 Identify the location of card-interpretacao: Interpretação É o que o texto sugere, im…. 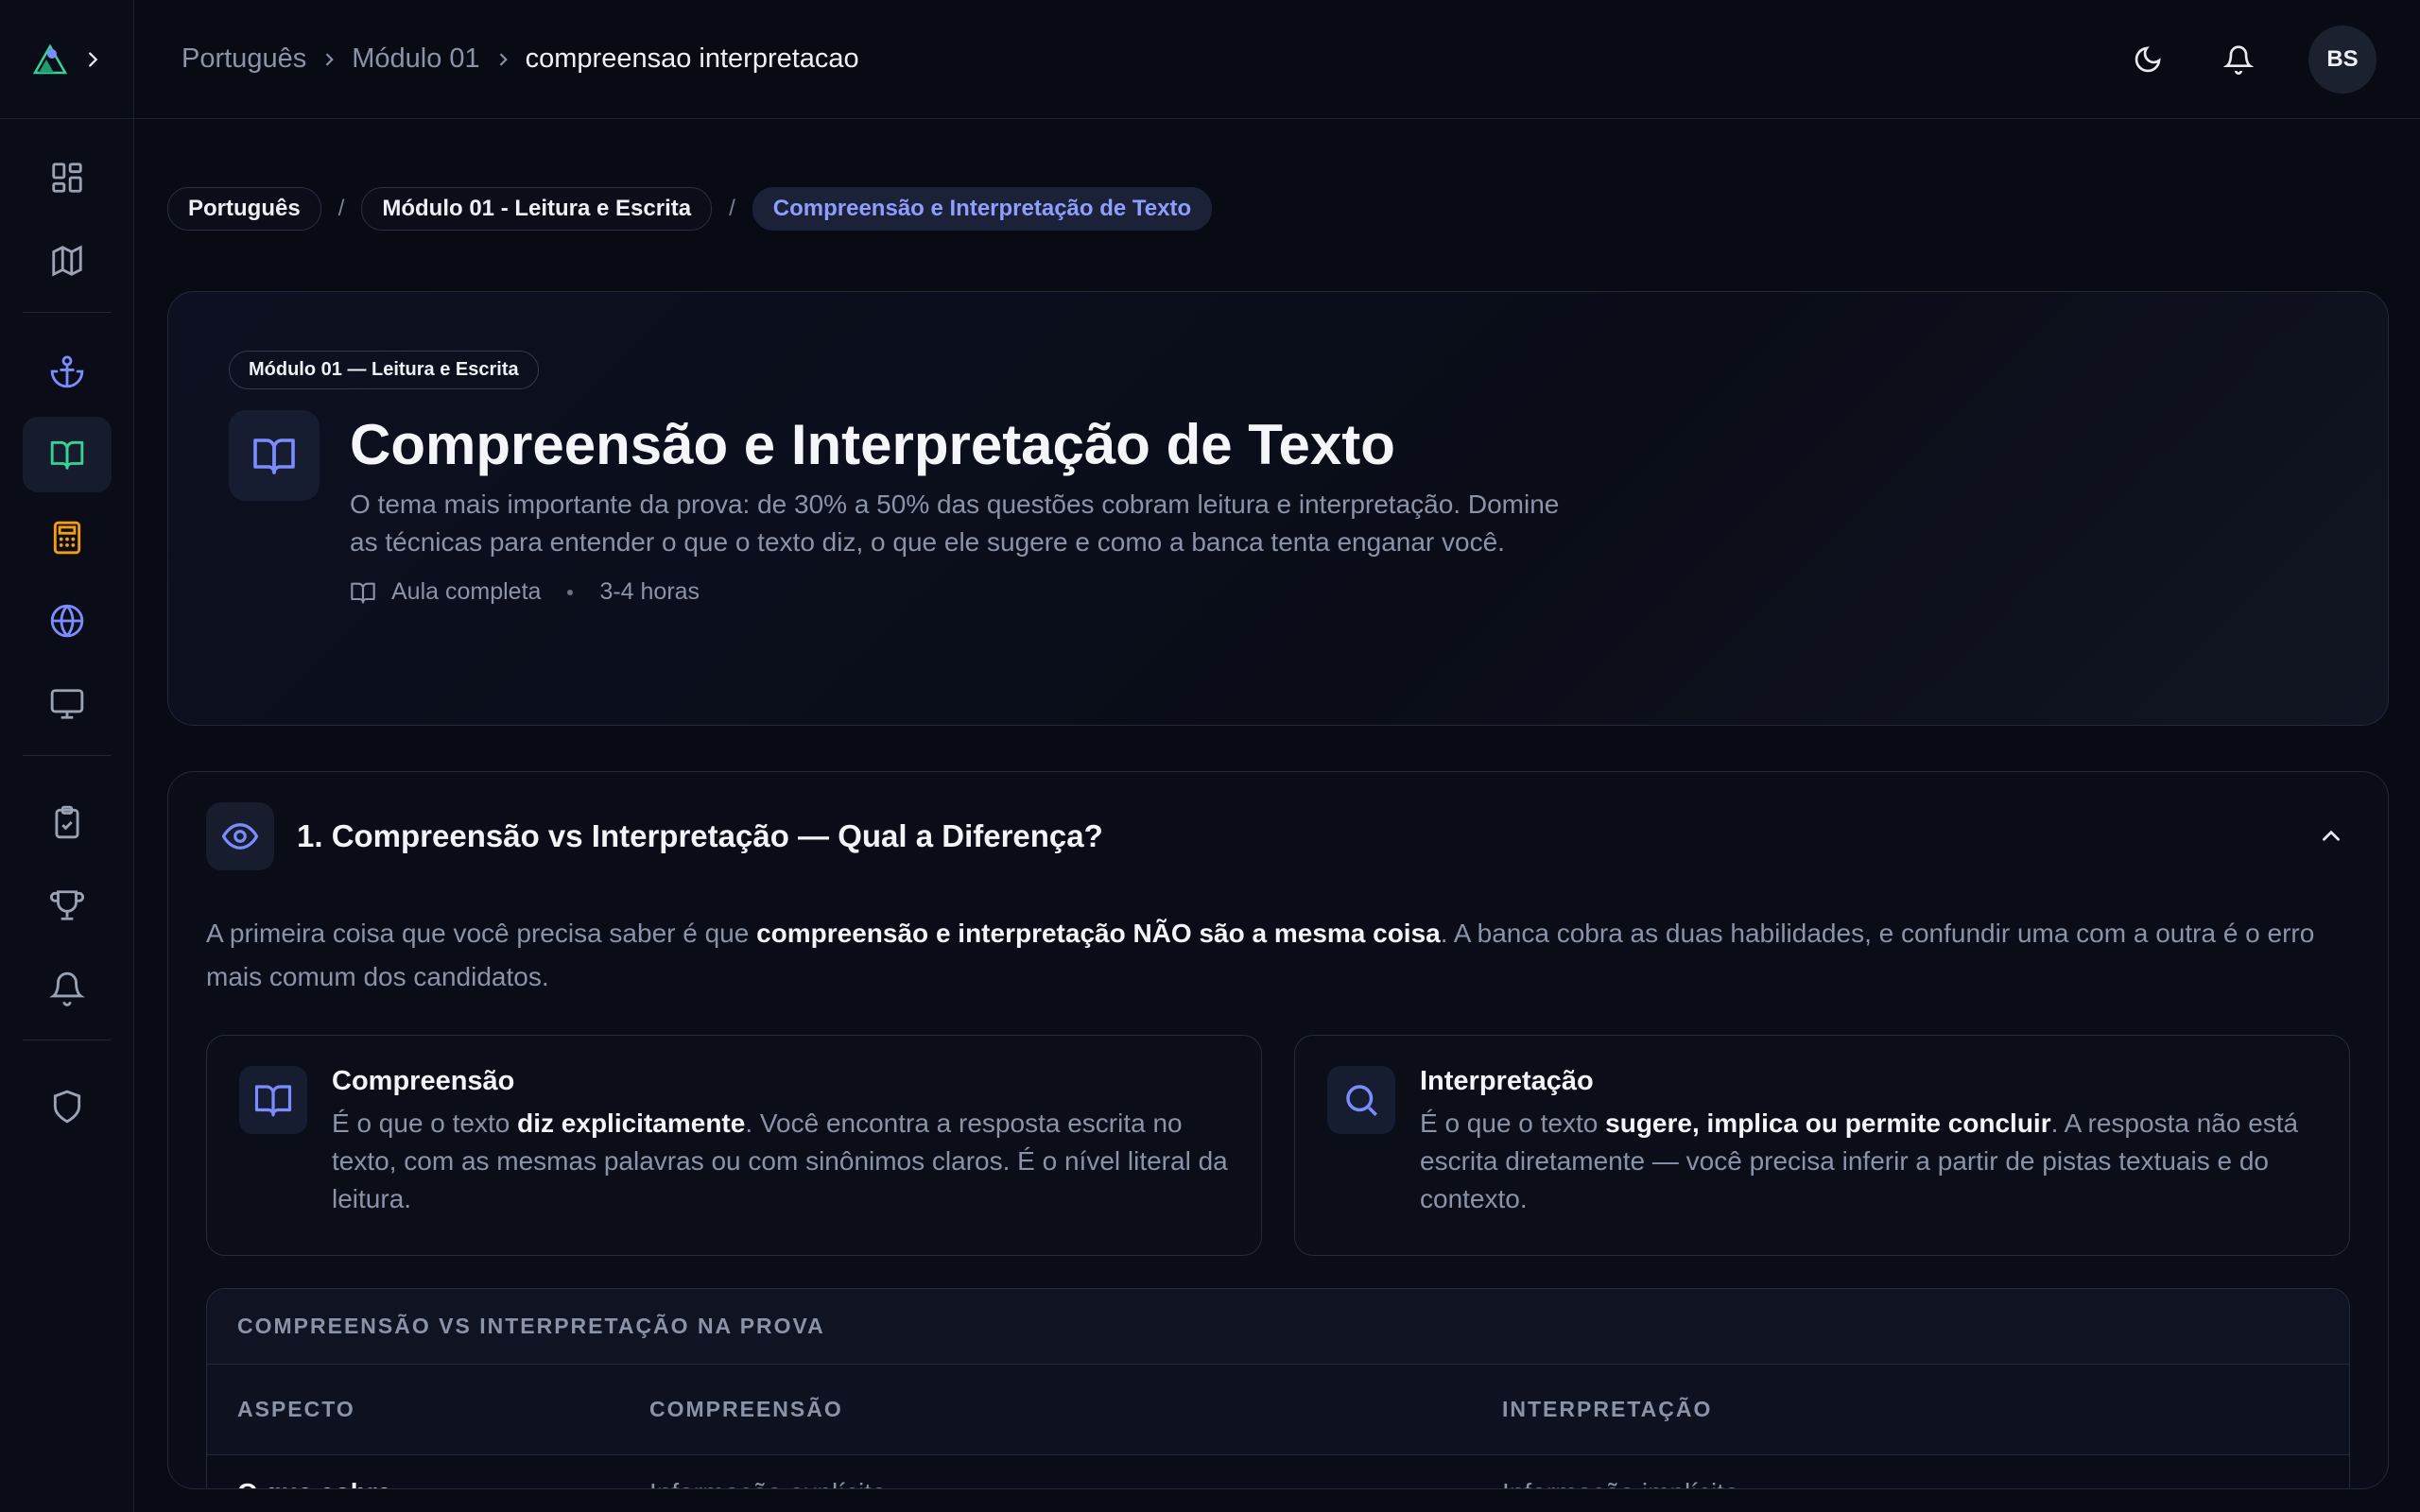
(1822, 1145).